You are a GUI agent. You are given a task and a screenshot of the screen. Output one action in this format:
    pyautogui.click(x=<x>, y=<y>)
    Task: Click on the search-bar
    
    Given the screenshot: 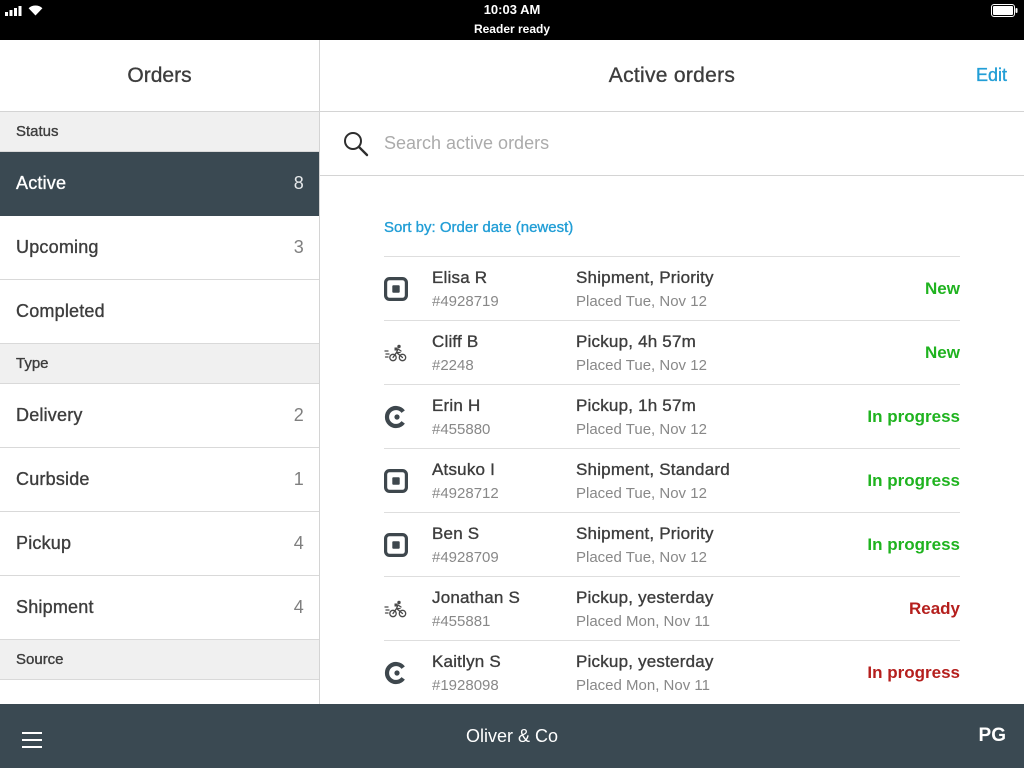 What is the action you would take?
    pyautogui.click(x=672, y=144)
    